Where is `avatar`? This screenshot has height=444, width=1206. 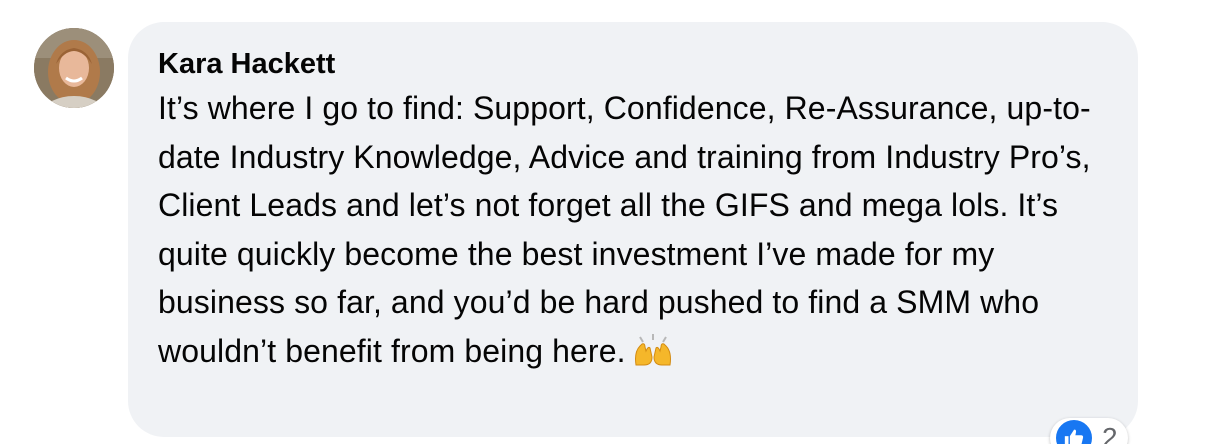
avatar is located at coordinates (74, 68).